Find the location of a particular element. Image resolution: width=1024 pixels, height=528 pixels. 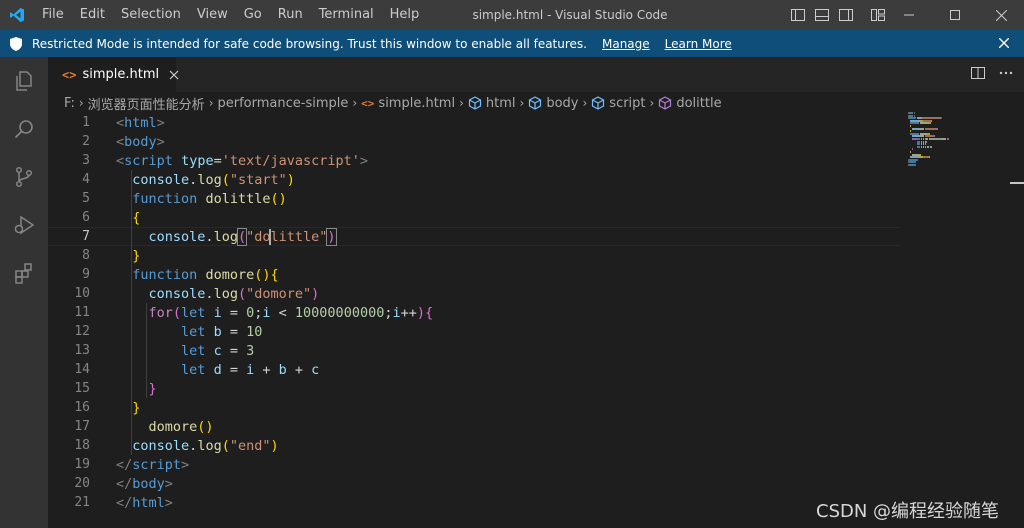

breadcrumb-item: › script is located at coordinates (611, 103).